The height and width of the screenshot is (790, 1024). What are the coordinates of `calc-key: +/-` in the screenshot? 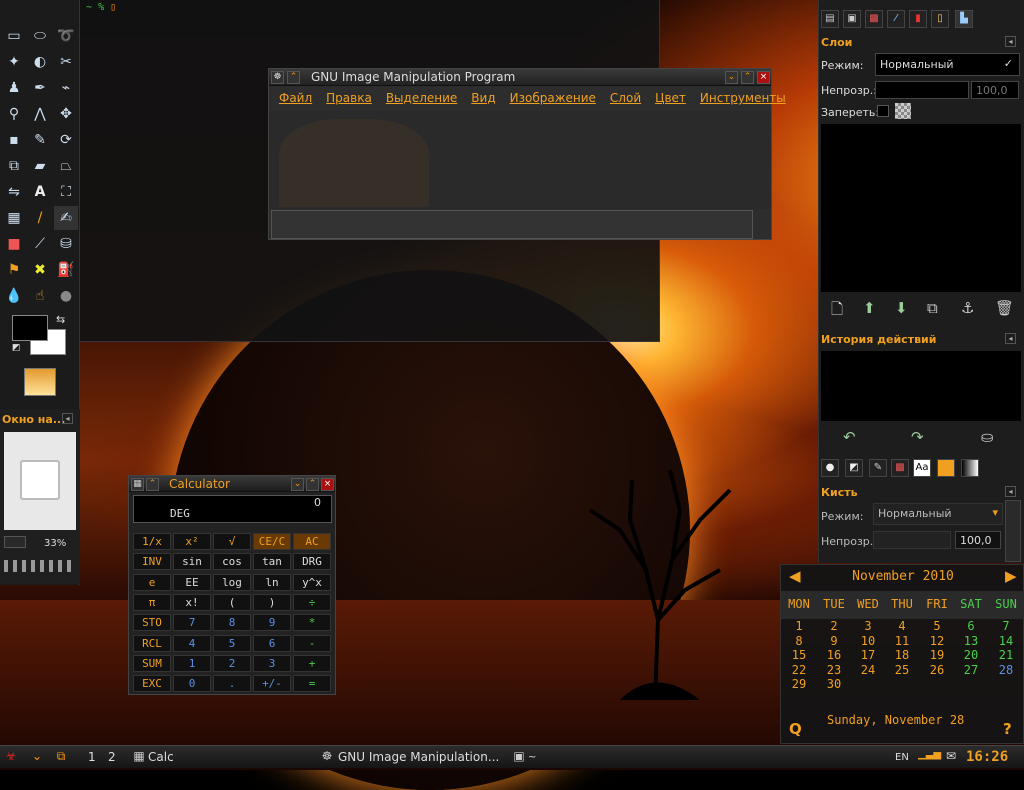 It's located at (272, 683).